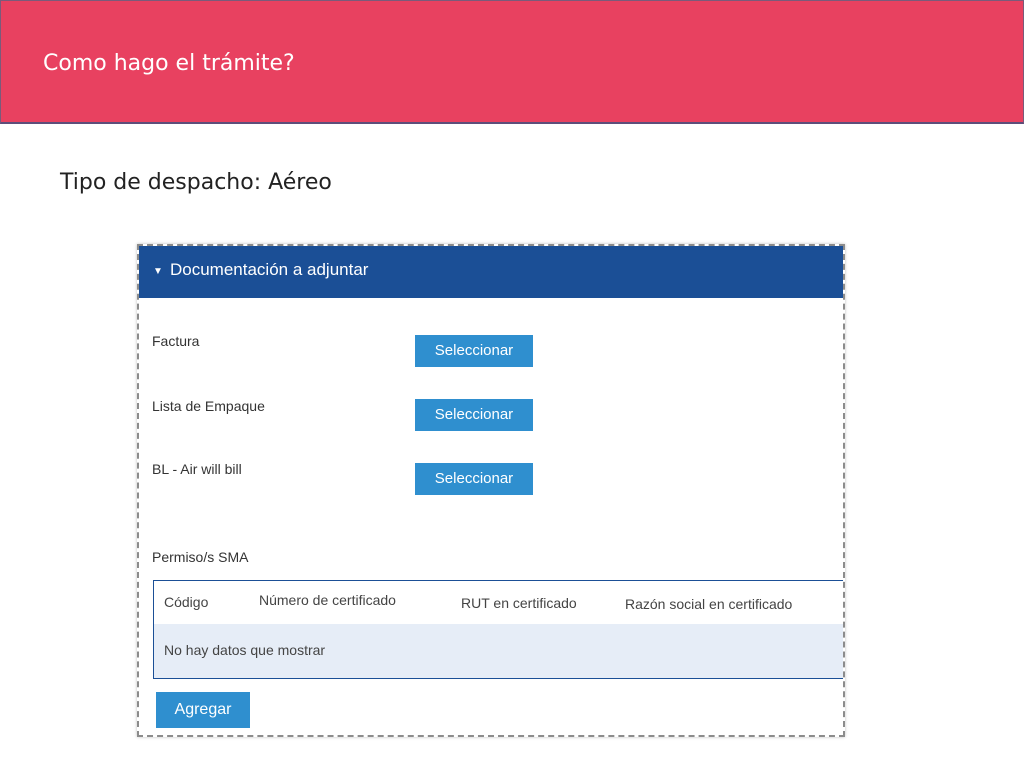  What do you see at coordinates (158, 271) in the screenshot?
I see `caret-down-icon: ▼` at bounding box center [158, 271].